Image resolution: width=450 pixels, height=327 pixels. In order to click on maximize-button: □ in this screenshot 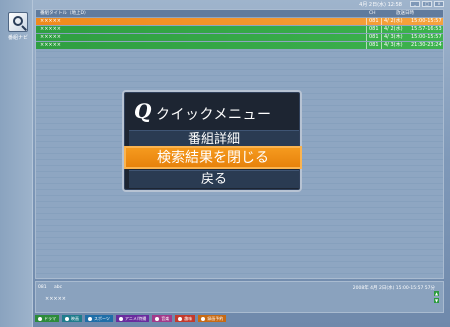, I will do `click(427, 4)`.